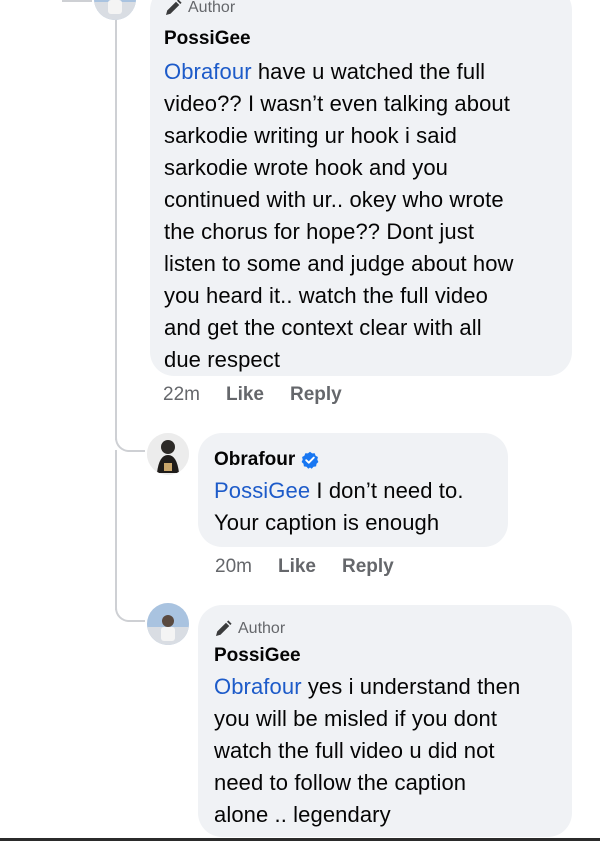  I want to click on comment-actions: 22m Like Reply, so click(265, 395).